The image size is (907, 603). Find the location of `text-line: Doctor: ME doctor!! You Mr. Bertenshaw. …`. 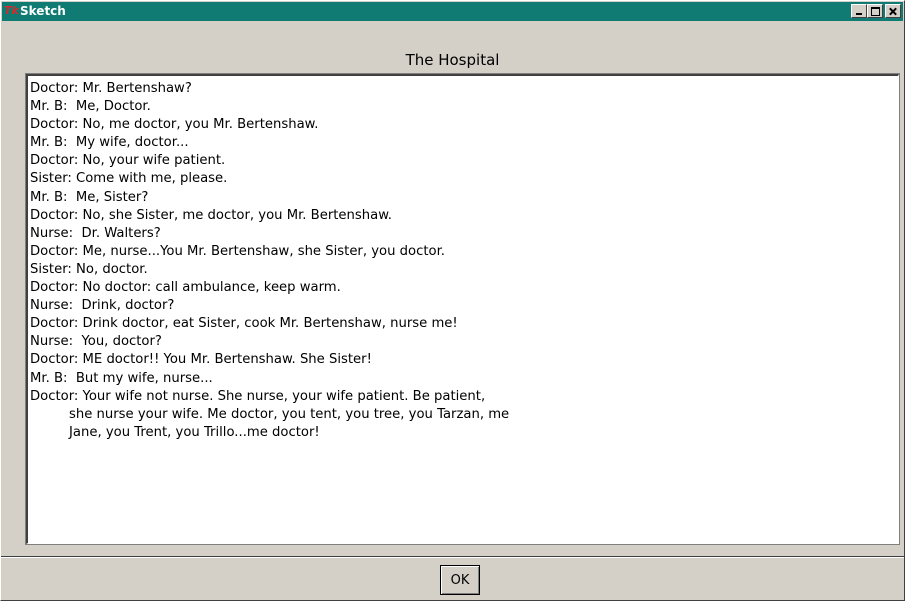

text-line: Doctor: ME doctor!! You Mr. Bertenshaw. … is located at coordinates (201, 360).